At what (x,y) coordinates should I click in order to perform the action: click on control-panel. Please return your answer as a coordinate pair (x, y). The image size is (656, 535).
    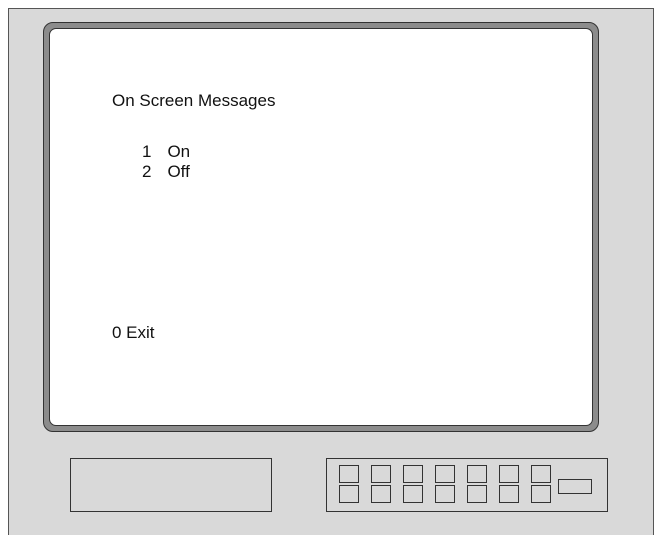
    Looking at the image, I should click on (467, 485).